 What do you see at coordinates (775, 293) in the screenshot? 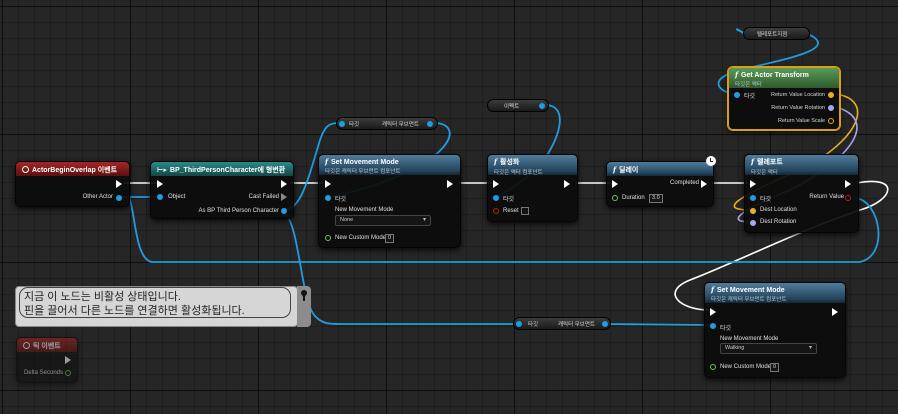
I see `node-header: f Set Movement Mode 타깃은 캐릭터 무브먼트 컴포넌트` at bounding box center [775, 293].